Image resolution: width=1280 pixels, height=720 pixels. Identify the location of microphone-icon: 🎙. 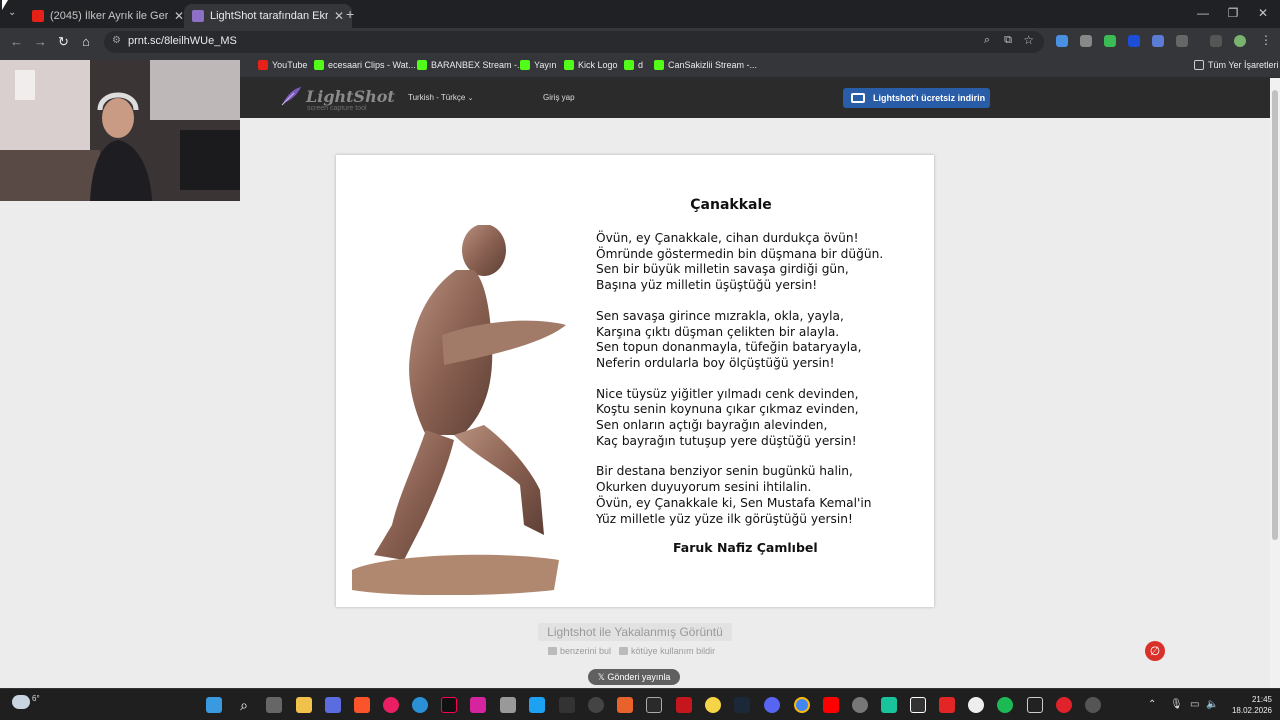
(1176, 704).